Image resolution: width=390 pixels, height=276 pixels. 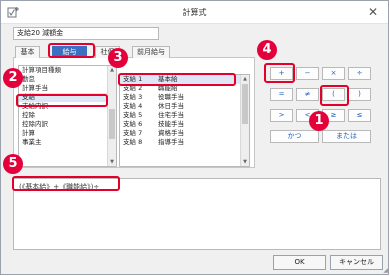 What do you see at coordinates (281, 94) in the screenshot?
I see `equals-button: =` at bounding box center [281, 94].